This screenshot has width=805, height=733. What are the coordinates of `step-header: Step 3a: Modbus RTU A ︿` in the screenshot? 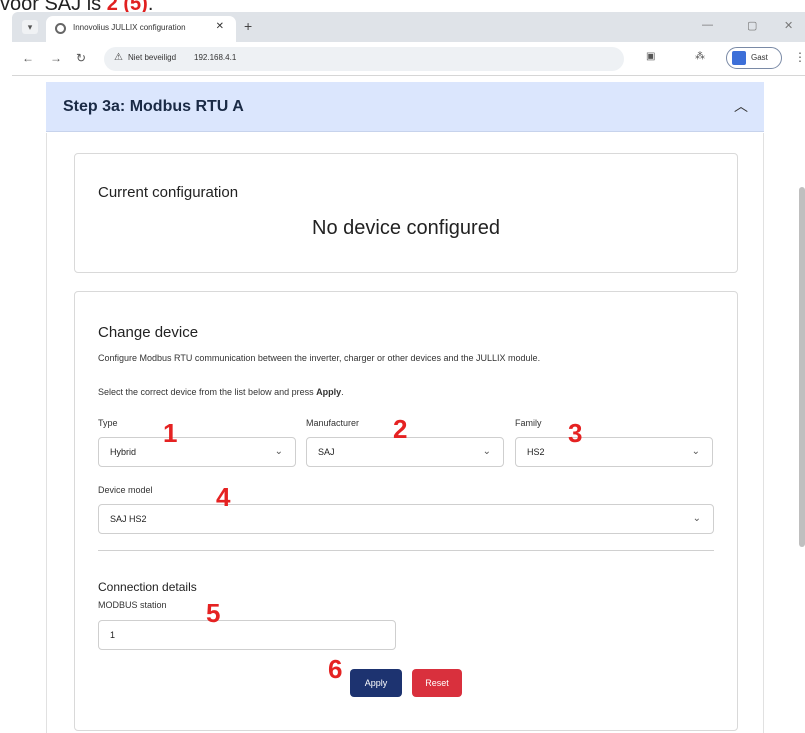 It's located at (405, 107).